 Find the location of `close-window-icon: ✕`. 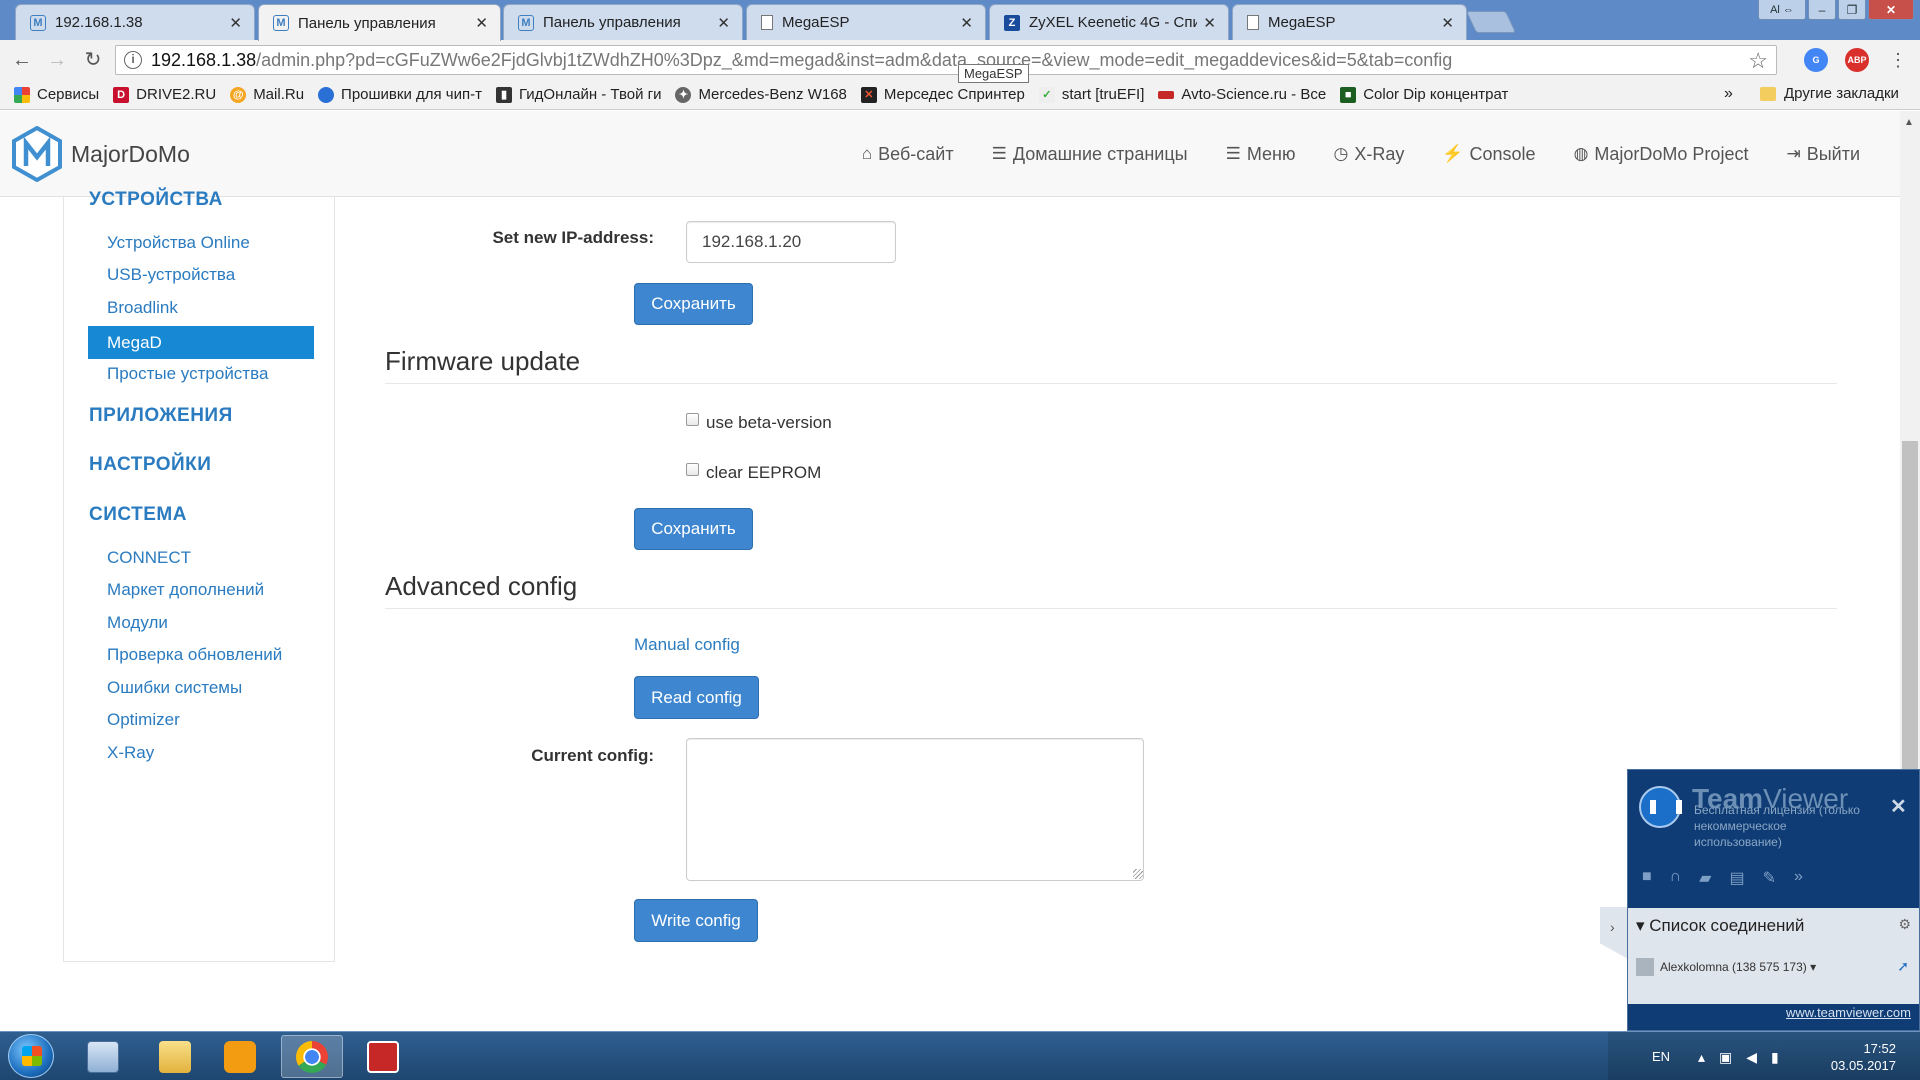

close-window-icon: ✕ is located at coordinates (1891, 10).